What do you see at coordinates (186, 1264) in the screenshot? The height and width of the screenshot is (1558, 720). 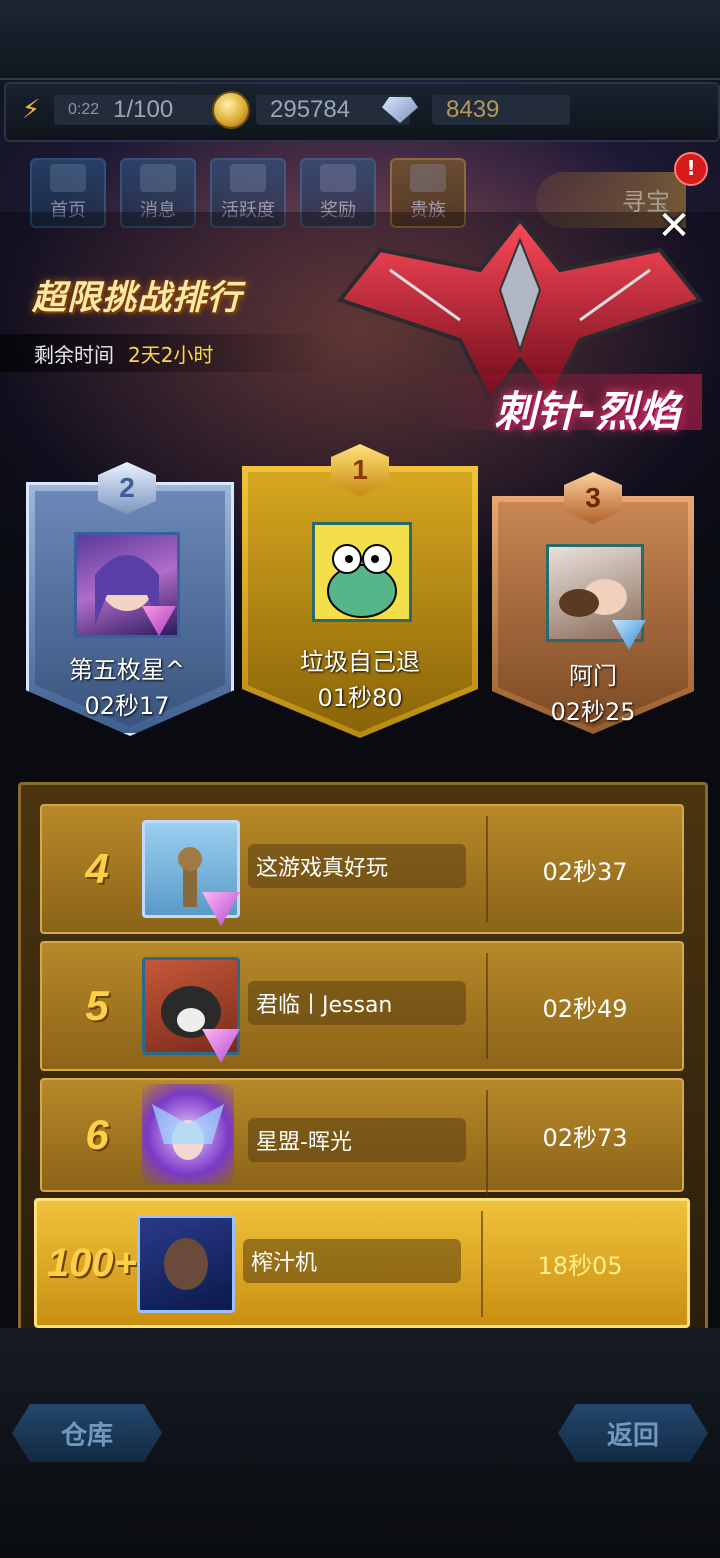 I see `my-avatar` at bounding box center [186, 1264].